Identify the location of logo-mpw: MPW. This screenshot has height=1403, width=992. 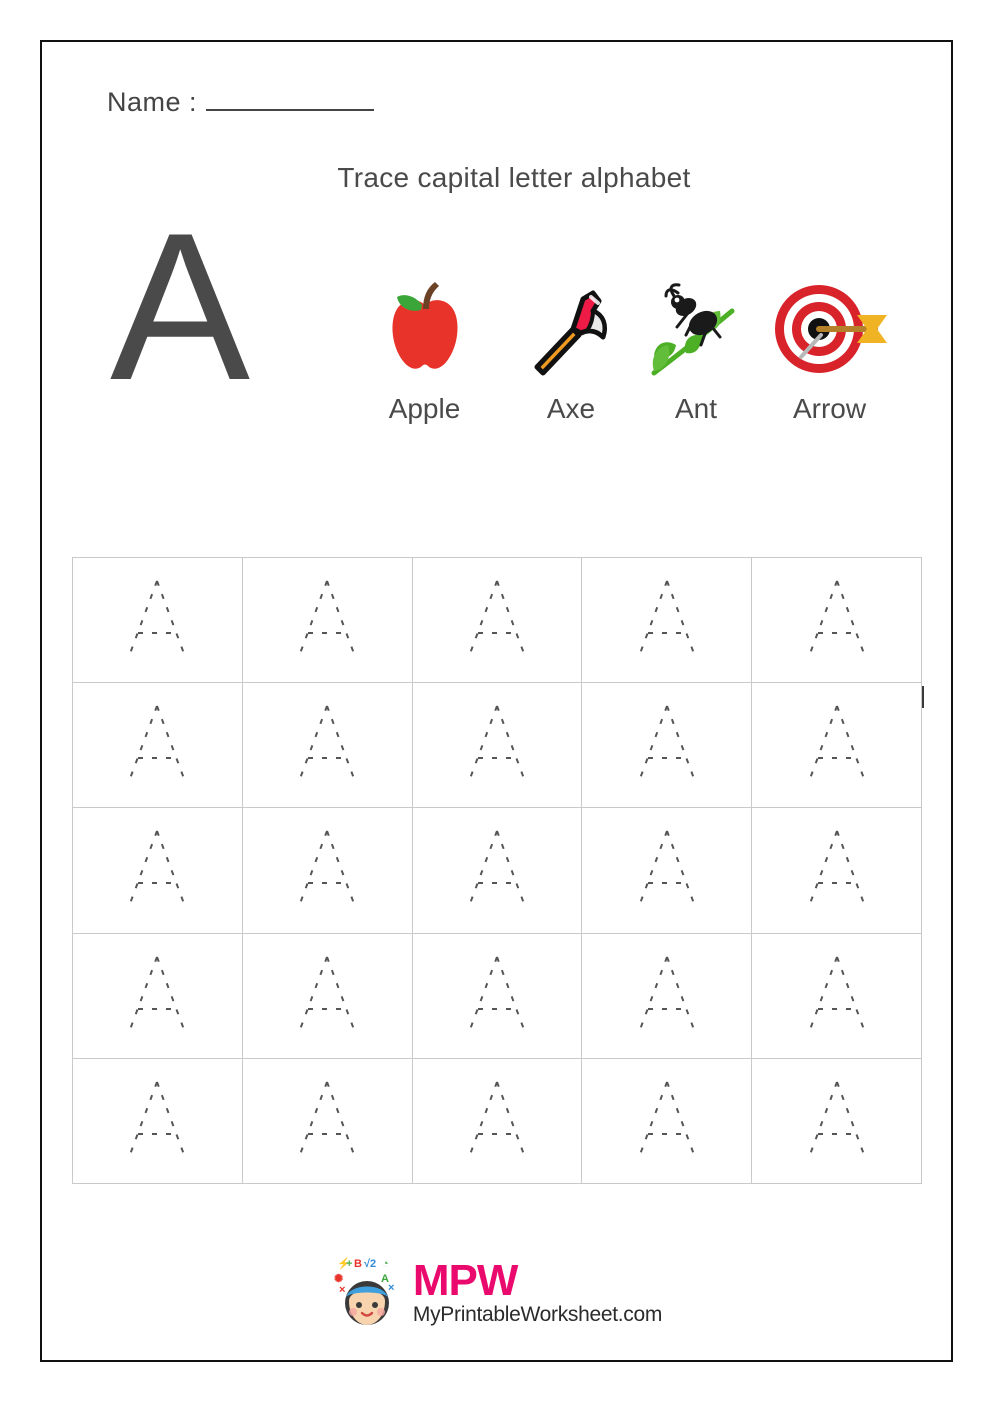
(465, 1280).